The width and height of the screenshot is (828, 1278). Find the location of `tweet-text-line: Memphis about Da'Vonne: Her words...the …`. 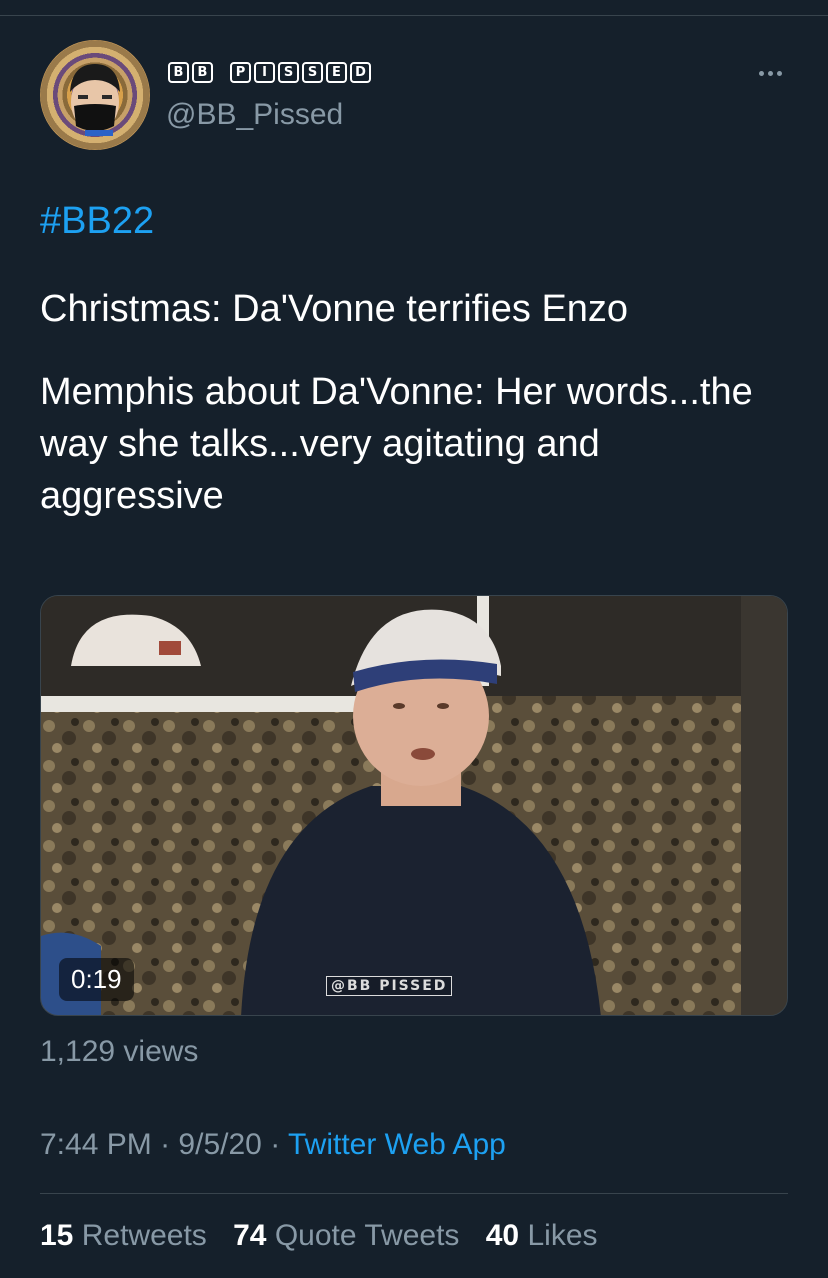

tweet-text-line: Memphis about Da'Vonne: Her words...the … is located at coordinates (396, 444).